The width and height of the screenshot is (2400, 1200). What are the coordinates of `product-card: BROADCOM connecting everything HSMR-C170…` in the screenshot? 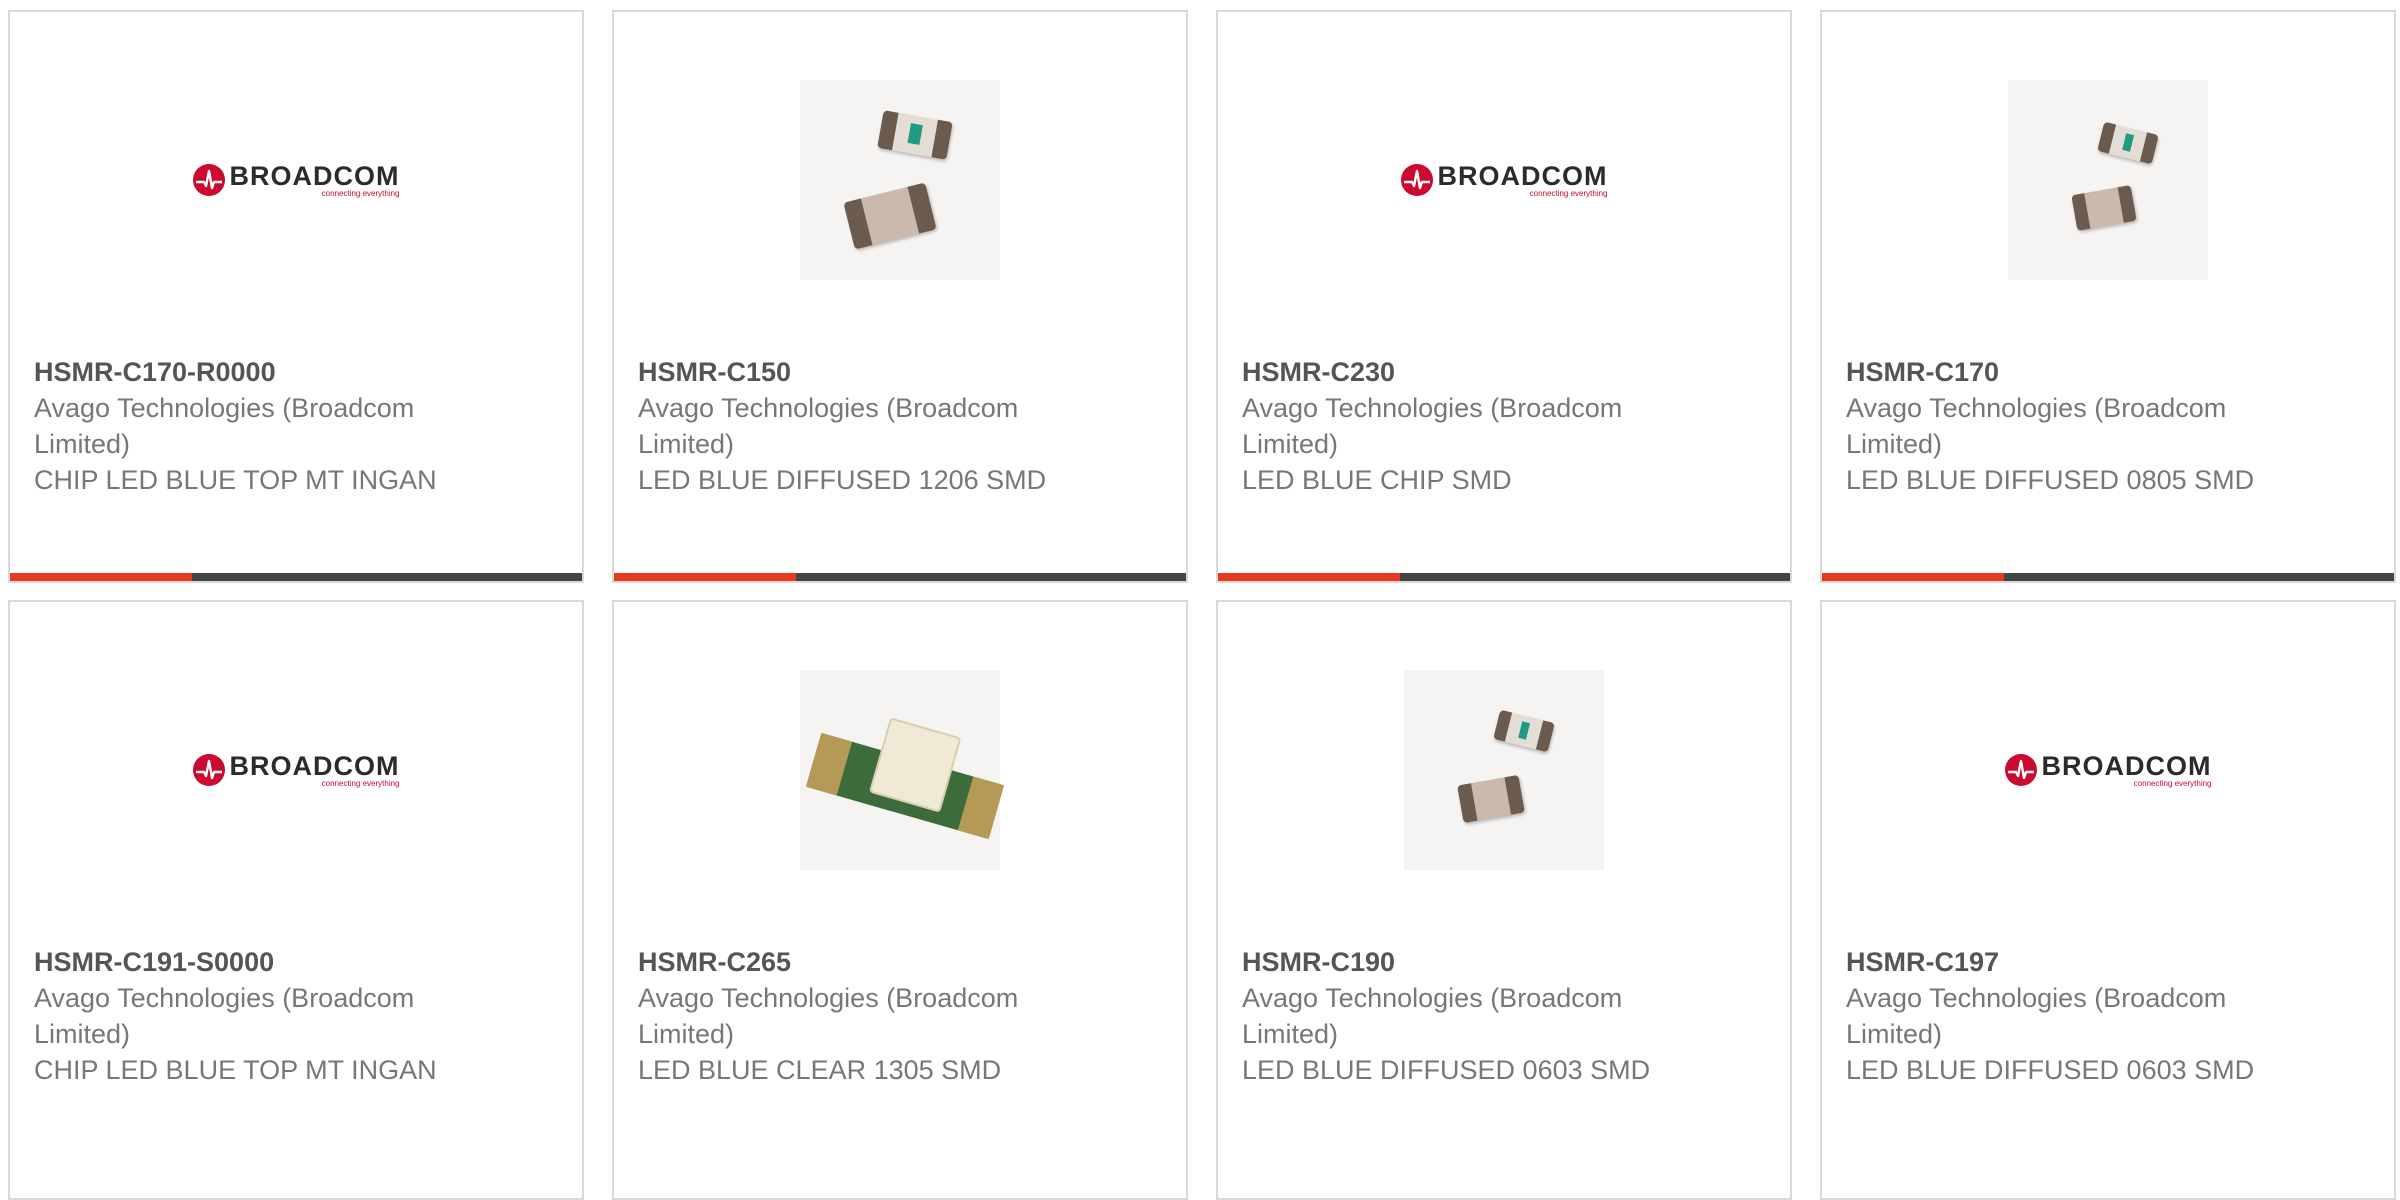 It's located at (296, 296).